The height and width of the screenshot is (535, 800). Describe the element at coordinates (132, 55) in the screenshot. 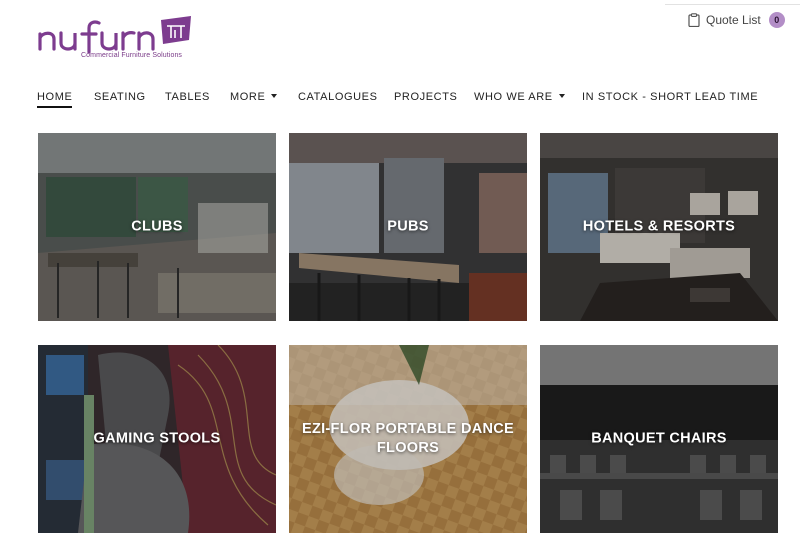

I see `brand-tagline: Commercial Furniture Solutions` at that location.